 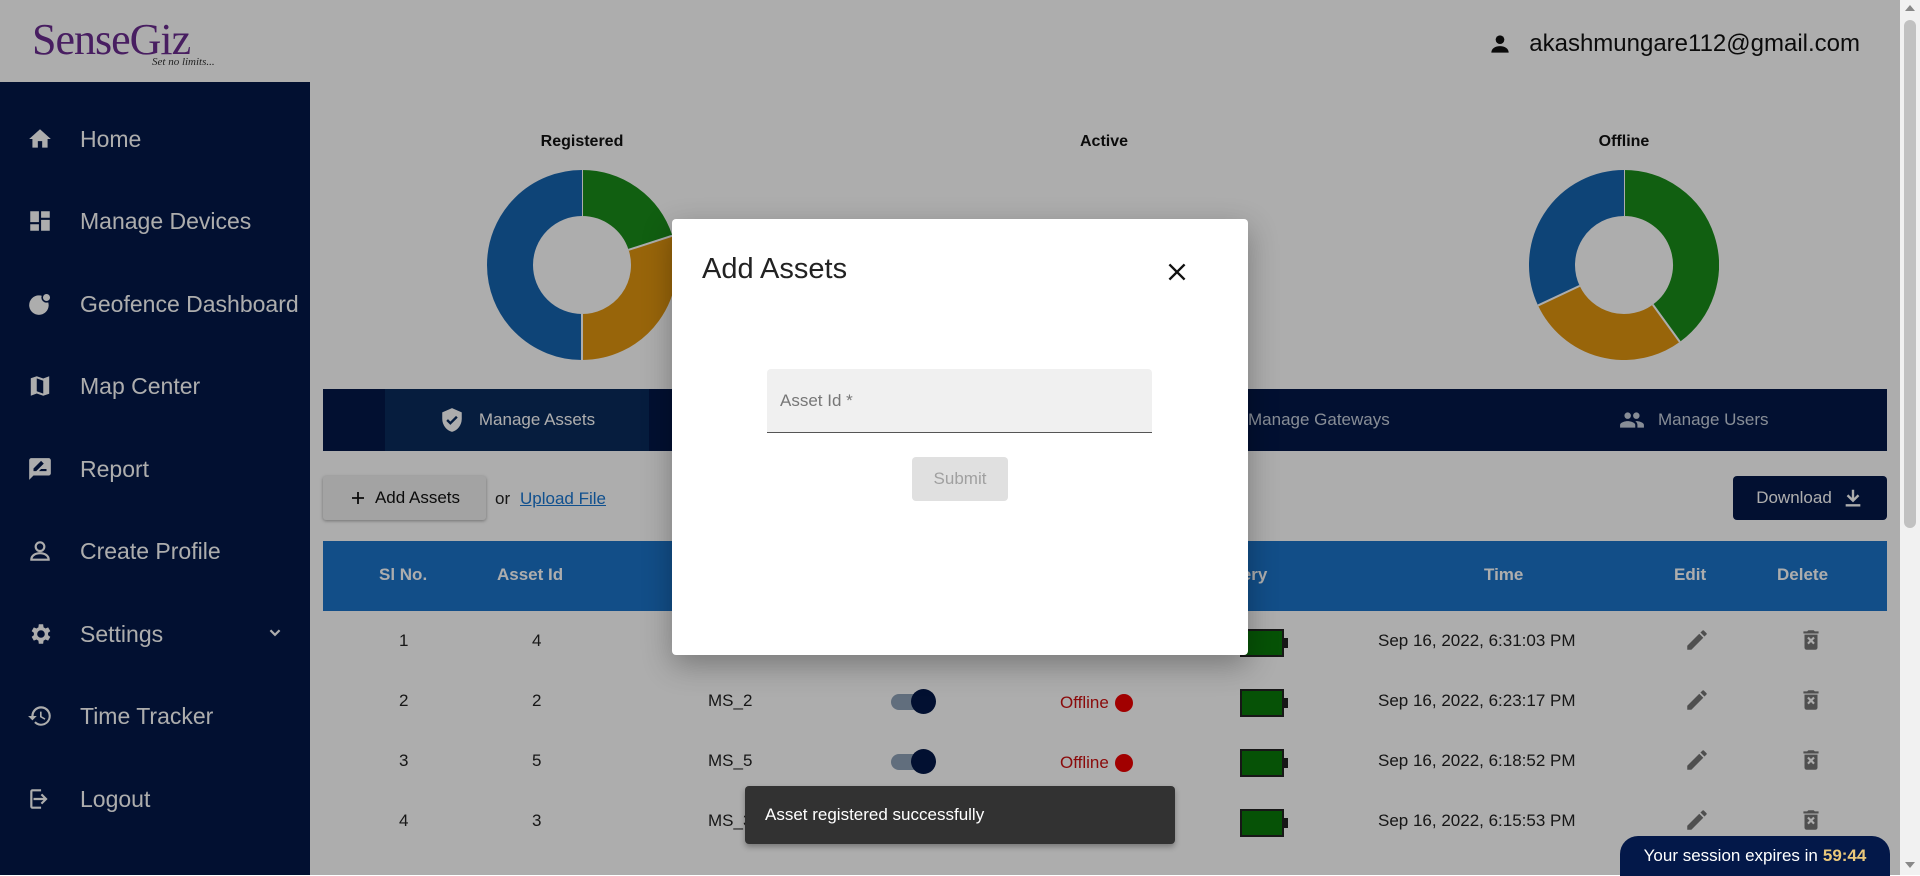 I want to click on asset-id-field, so click(x=959, y=401).